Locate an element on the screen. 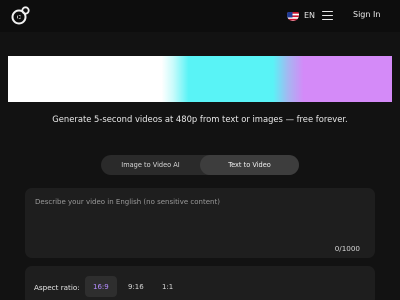  film-reel-logo-icon is located at coordinates (21, 16).